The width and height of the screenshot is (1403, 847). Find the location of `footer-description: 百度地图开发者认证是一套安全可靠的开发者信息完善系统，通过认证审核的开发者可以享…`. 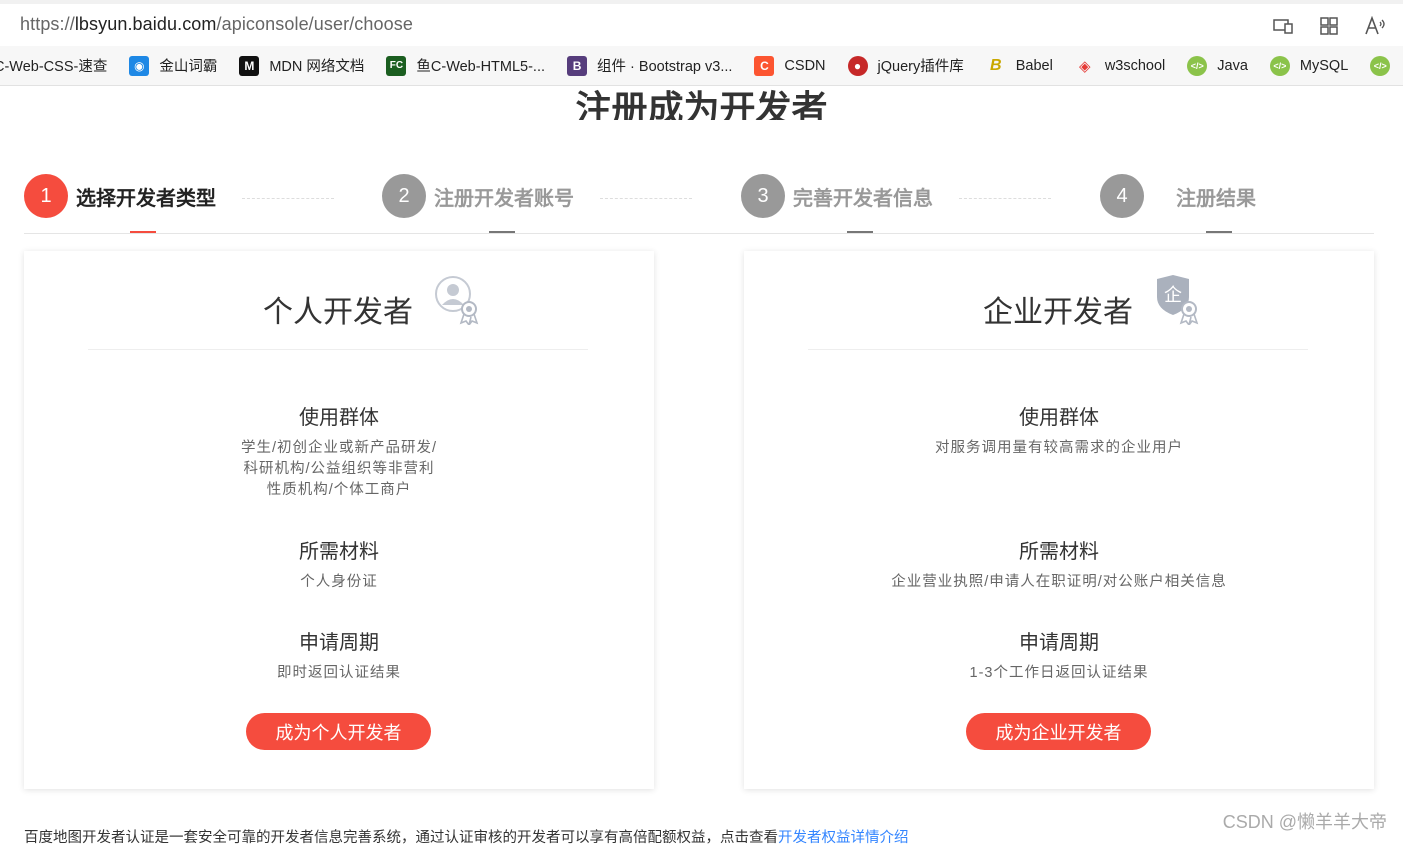

footer-description: 百度地图开发者认证是一套安全可靠的开发者信息完善系统，通过认证审核的开发者可以享… is located at coordinates (466, 838).